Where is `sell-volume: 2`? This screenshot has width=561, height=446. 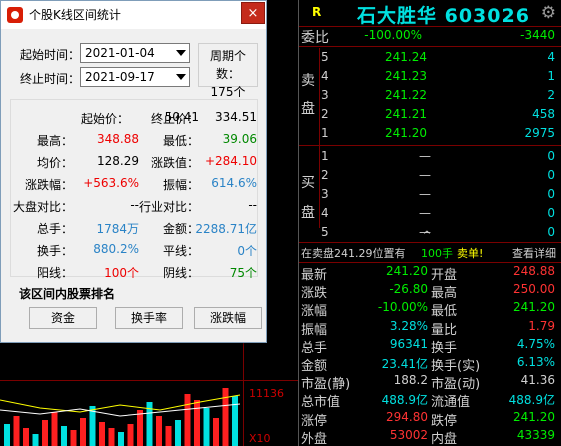
sell-volume: 2 is located at coordinates (551, 95).